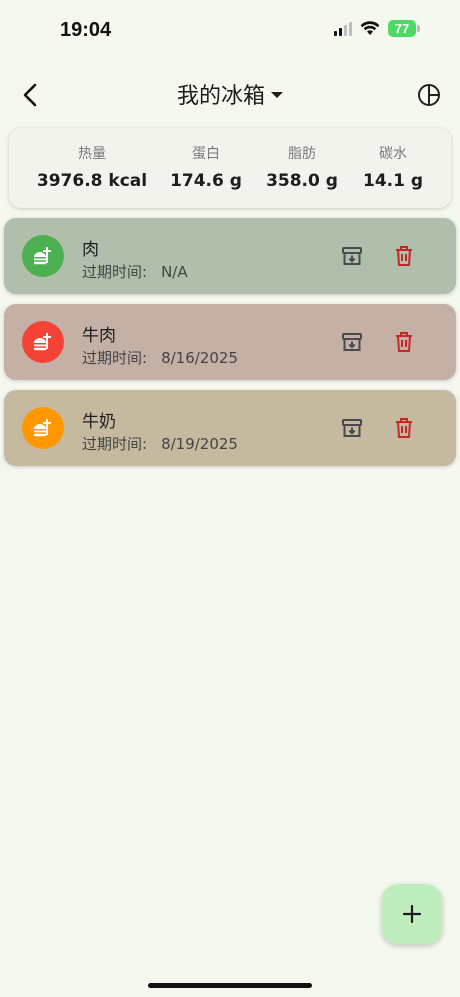 This screenshot has width=460, height=997. Describe the element at coordinates (160, 357) in the screenshot. I see `expiry-row: 过期时间: 8/16/2025` at that location.